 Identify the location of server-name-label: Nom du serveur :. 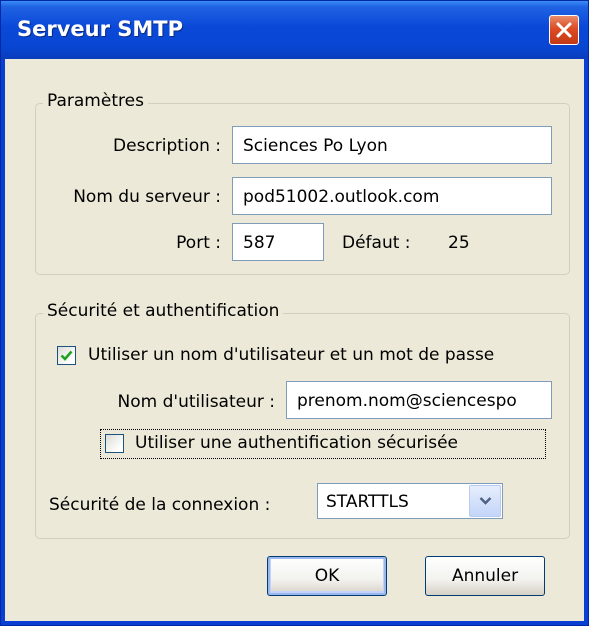
(147, 197).